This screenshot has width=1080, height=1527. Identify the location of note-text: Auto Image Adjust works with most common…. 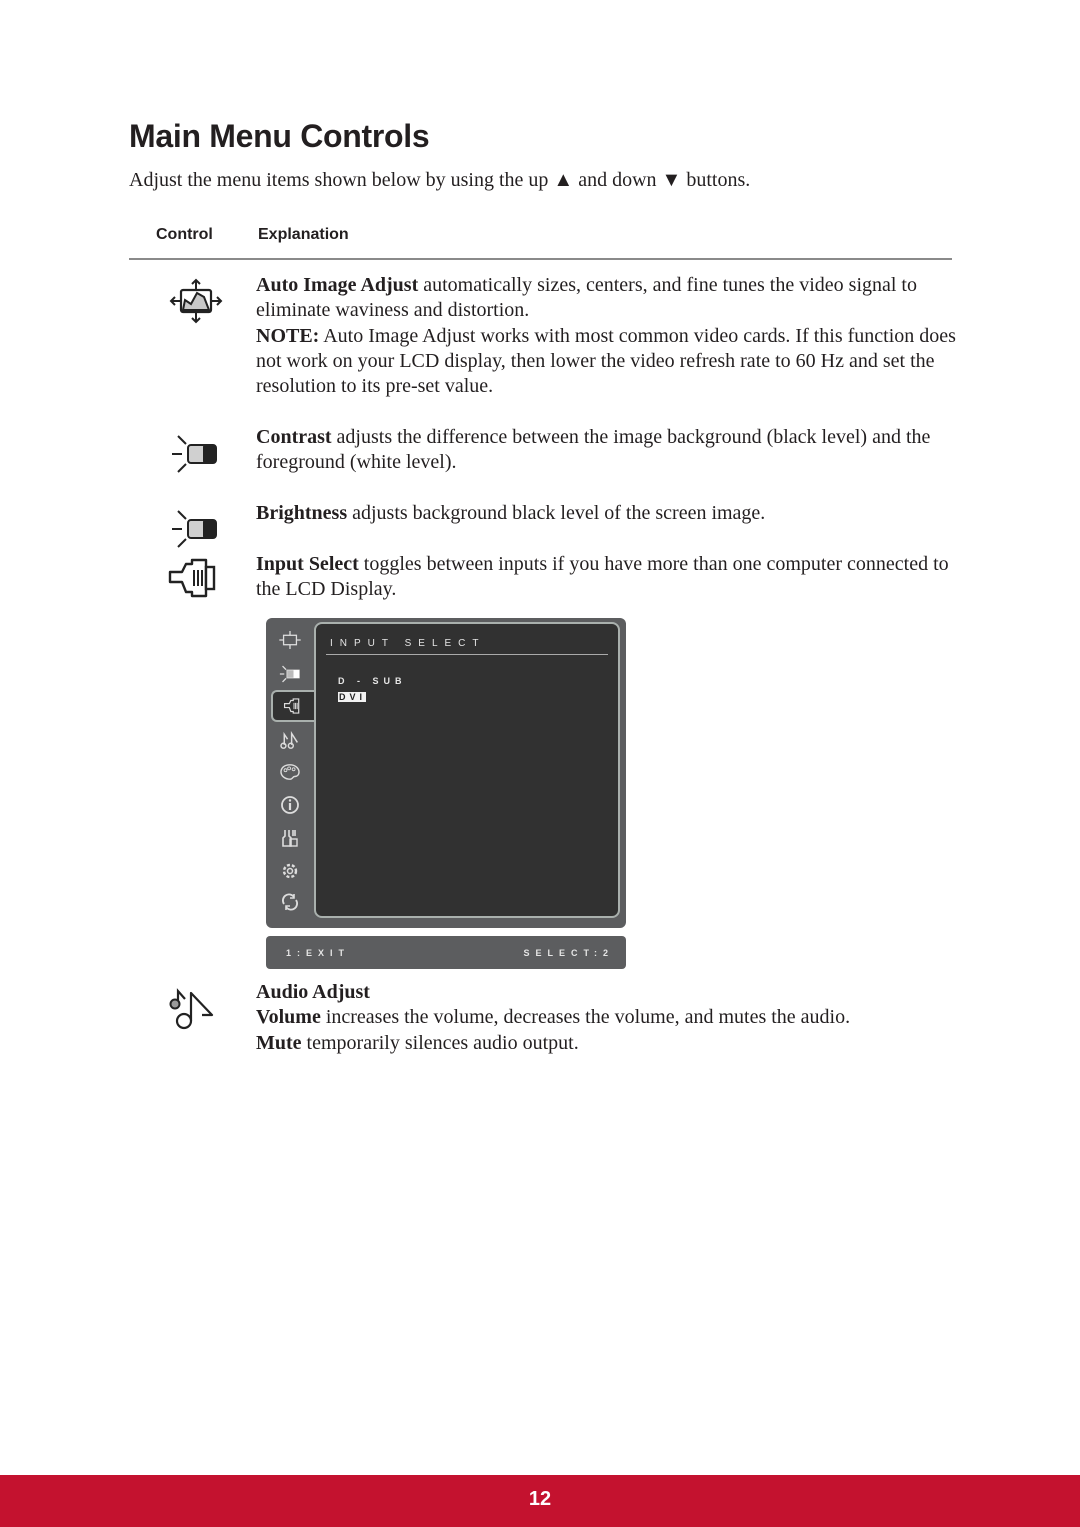
(606, 361).